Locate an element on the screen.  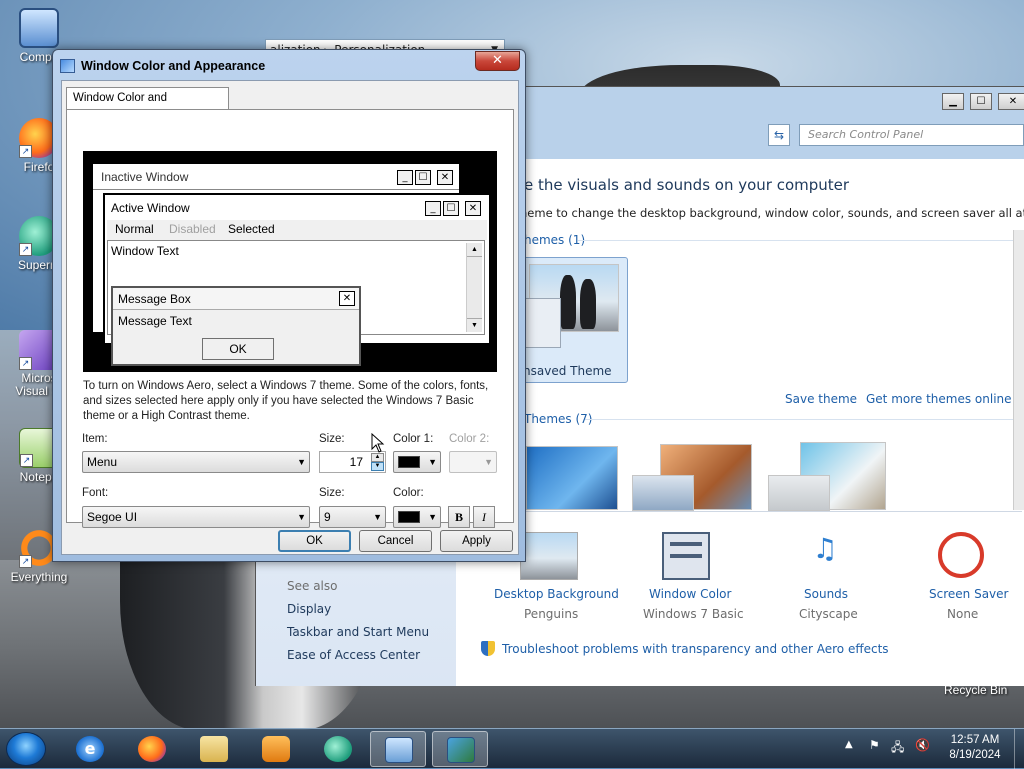
internet-explorer-icon: e is located at coordinates (90, 749).